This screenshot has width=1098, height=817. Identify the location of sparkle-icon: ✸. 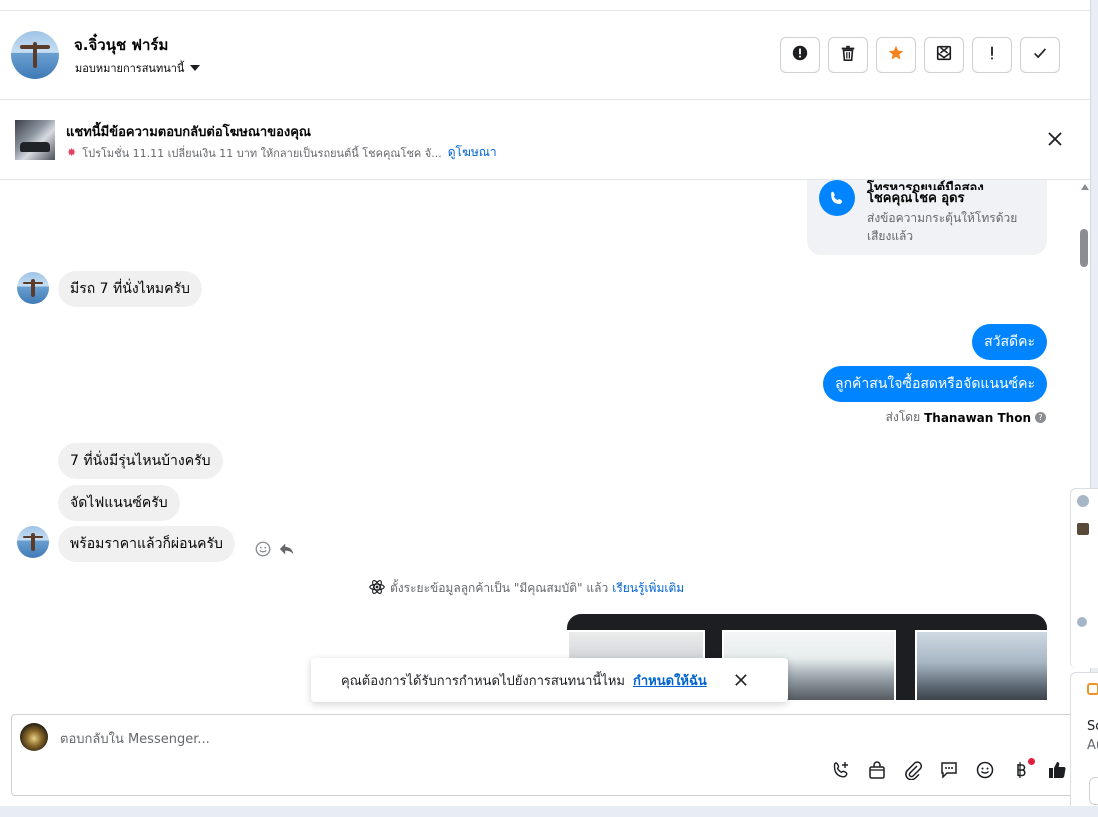
(72, 152).